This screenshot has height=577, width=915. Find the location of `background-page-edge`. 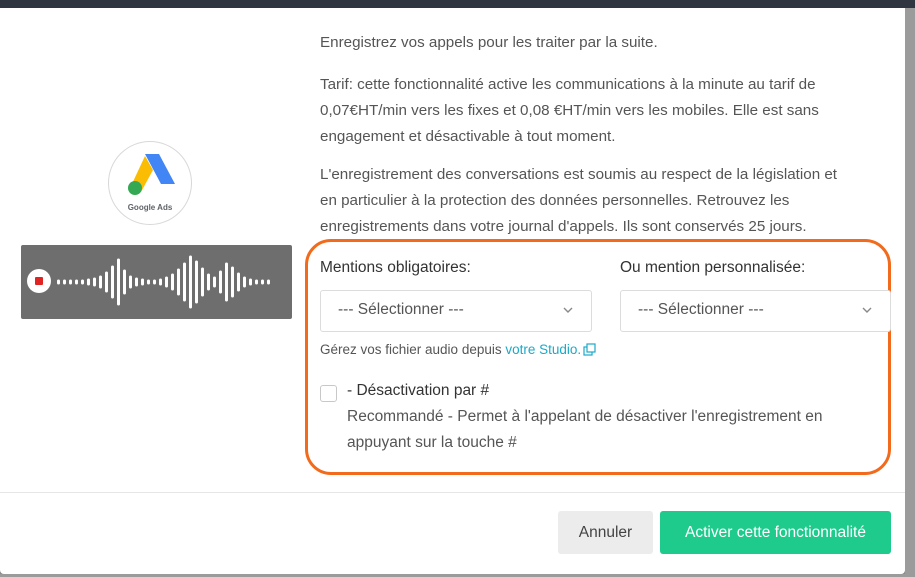

background-page-edge is located at coordinates (910, 292).